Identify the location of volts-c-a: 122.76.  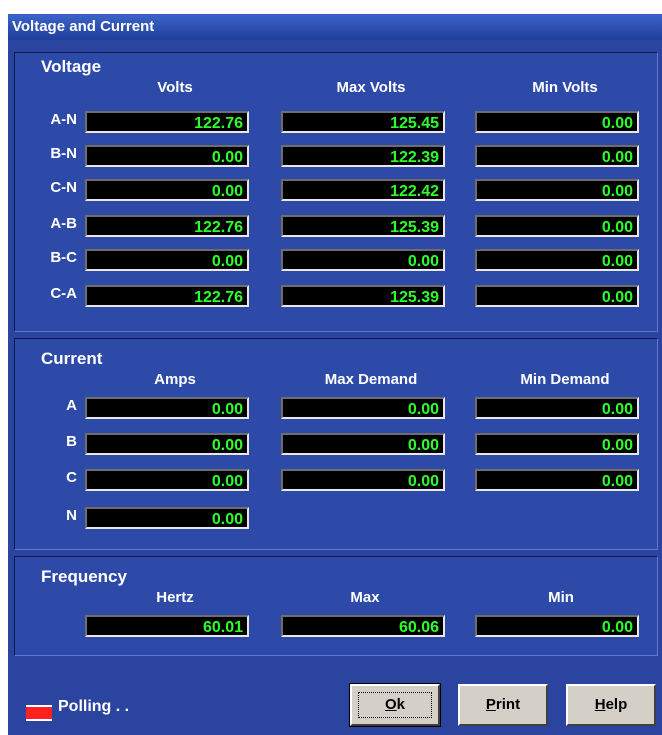
(167, 296).